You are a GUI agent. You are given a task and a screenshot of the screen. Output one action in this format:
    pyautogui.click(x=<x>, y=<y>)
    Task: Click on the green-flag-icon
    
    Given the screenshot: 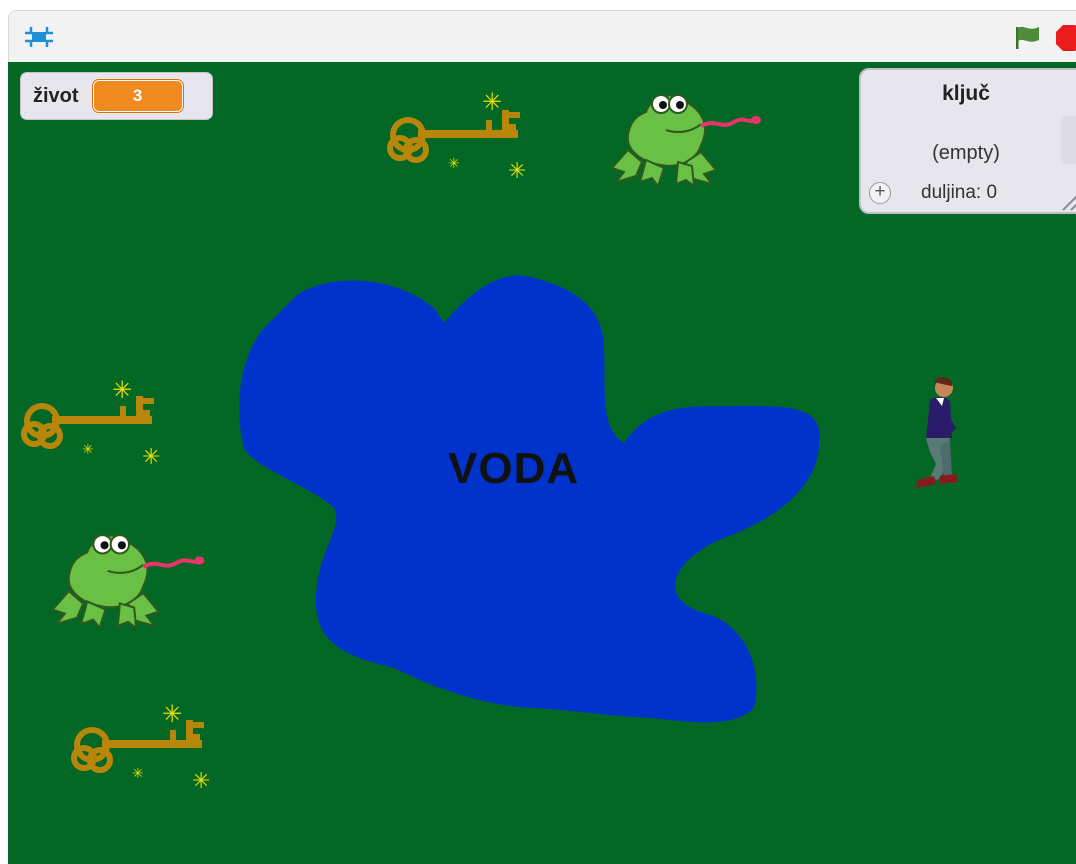 What is the action you would take?
    pyautogui.click(x=1027, y=38)
    